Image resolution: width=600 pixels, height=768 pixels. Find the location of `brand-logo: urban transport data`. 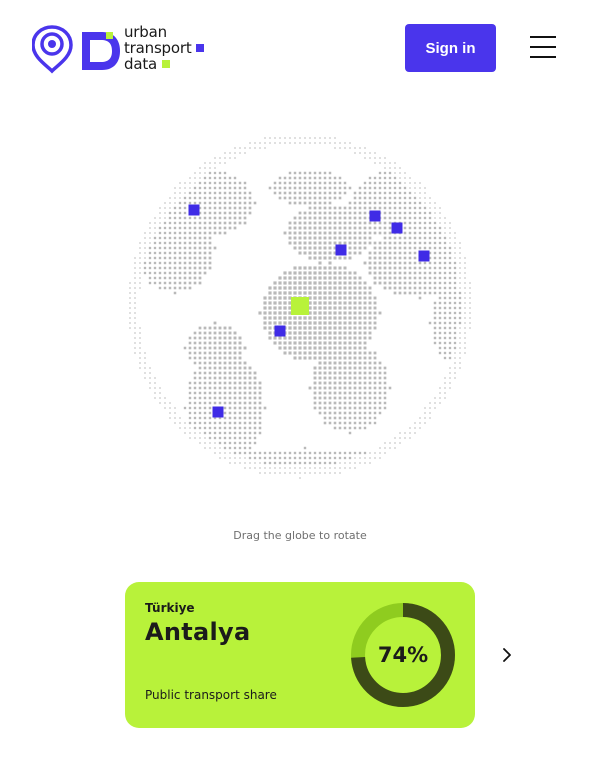

brand-logo: urban transport data is located at coordinates (132, 49).